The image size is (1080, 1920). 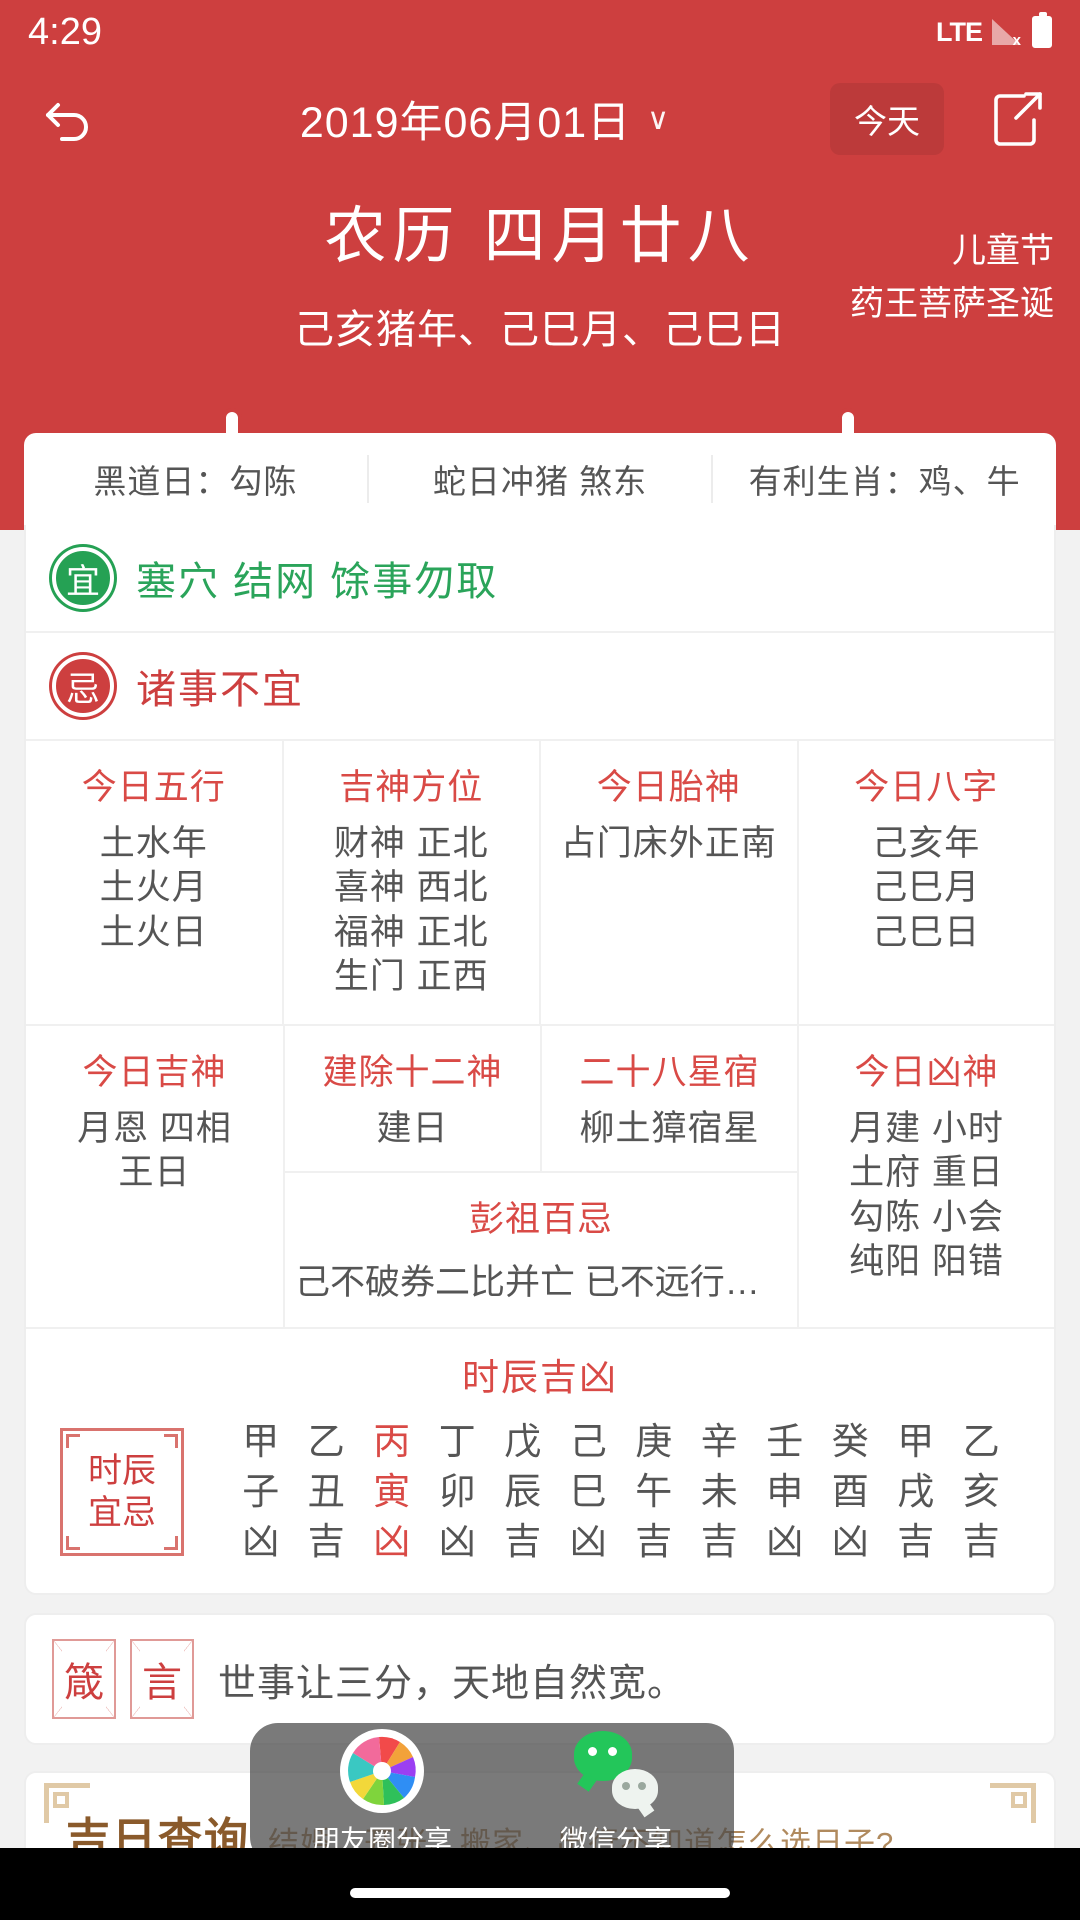 What do you see at coordinates (669, 1072) in the screenshot?
I see `cell-title: 二十八星宿` at bounding box center [669, 1072].